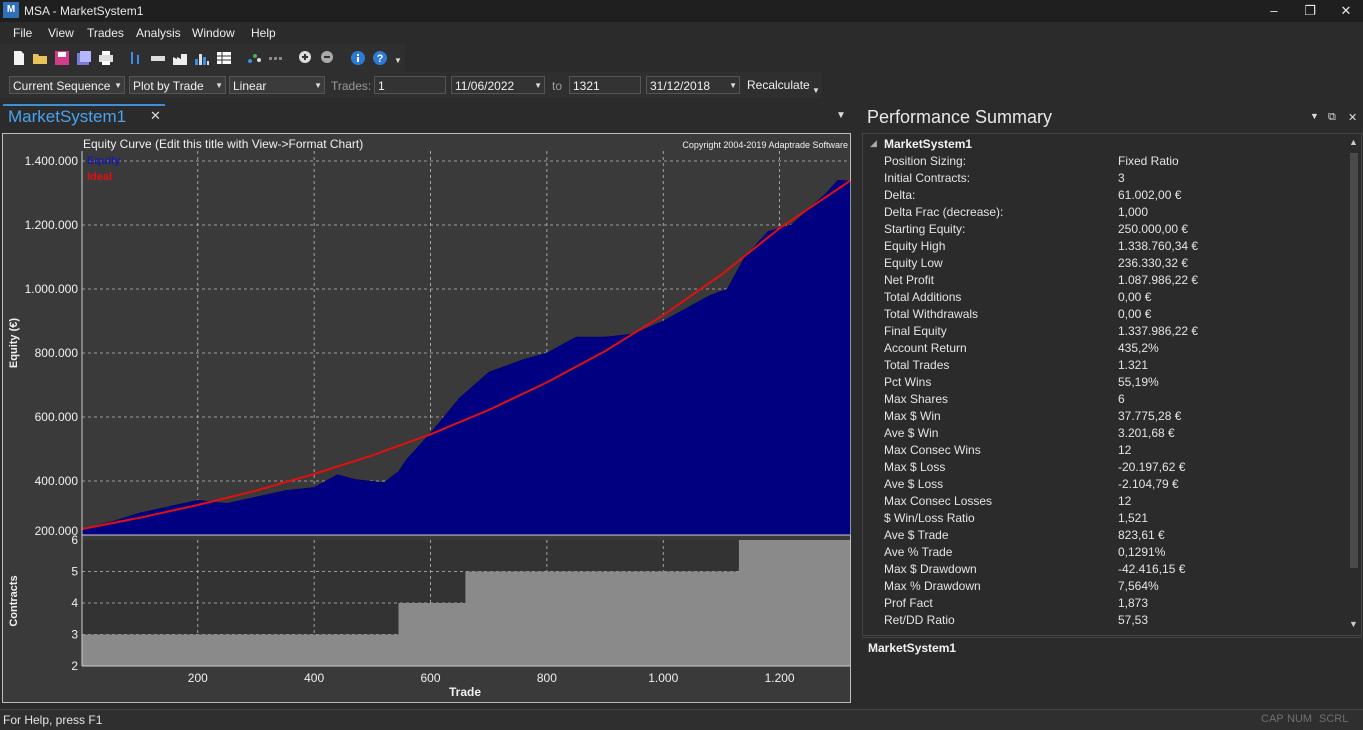  Describe the element at coordinates (213, 33) in the screenshot. I see `menu-window: Window` at that location.